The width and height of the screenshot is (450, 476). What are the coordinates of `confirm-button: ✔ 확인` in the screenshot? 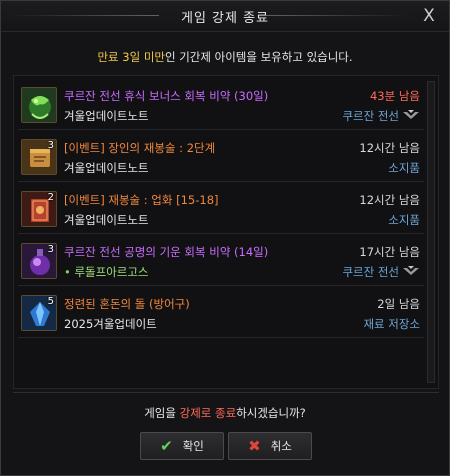 It's located at (182, 446).